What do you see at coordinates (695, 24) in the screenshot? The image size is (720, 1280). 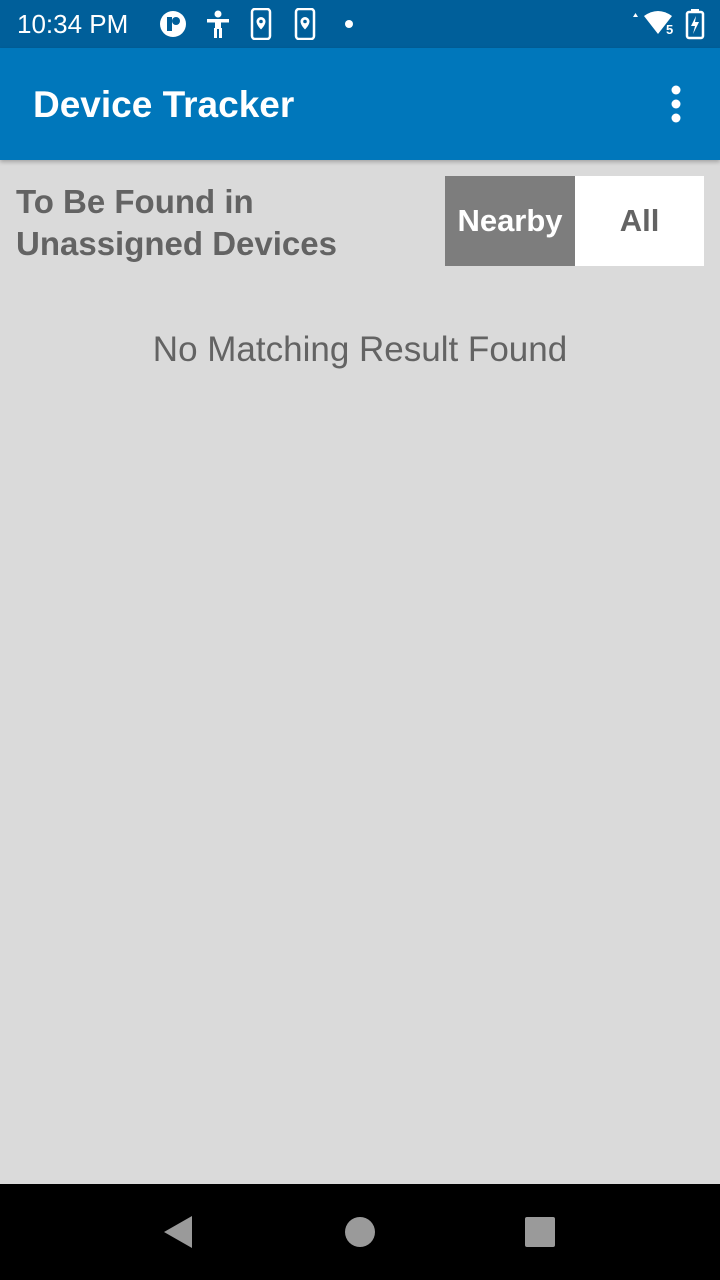 I see `battery-charging-icon` at bounding box center [695, 24].